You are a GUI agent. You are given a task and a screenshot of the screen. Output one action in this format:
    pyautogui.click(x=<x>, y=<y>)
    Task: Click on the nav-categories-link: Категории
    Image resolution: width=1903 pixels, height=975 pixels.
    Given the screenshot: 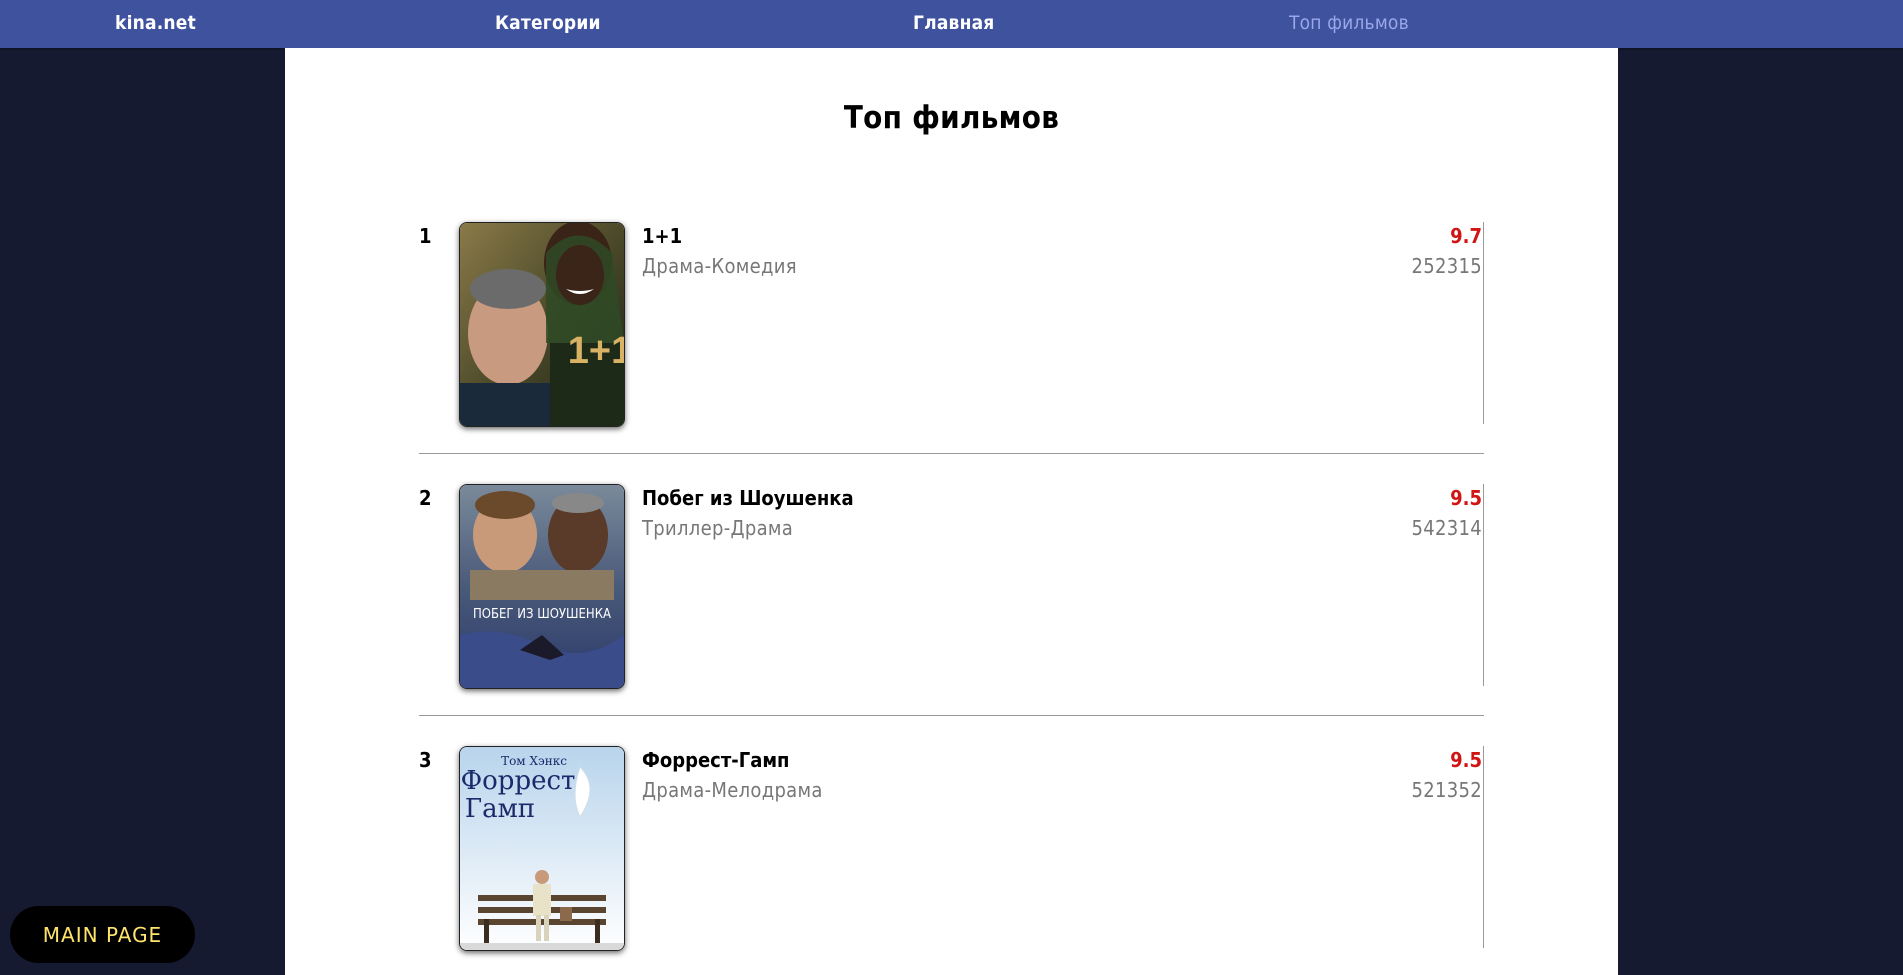 What is the action you would take?
    pyautogui.click(x=548, y=23)
    